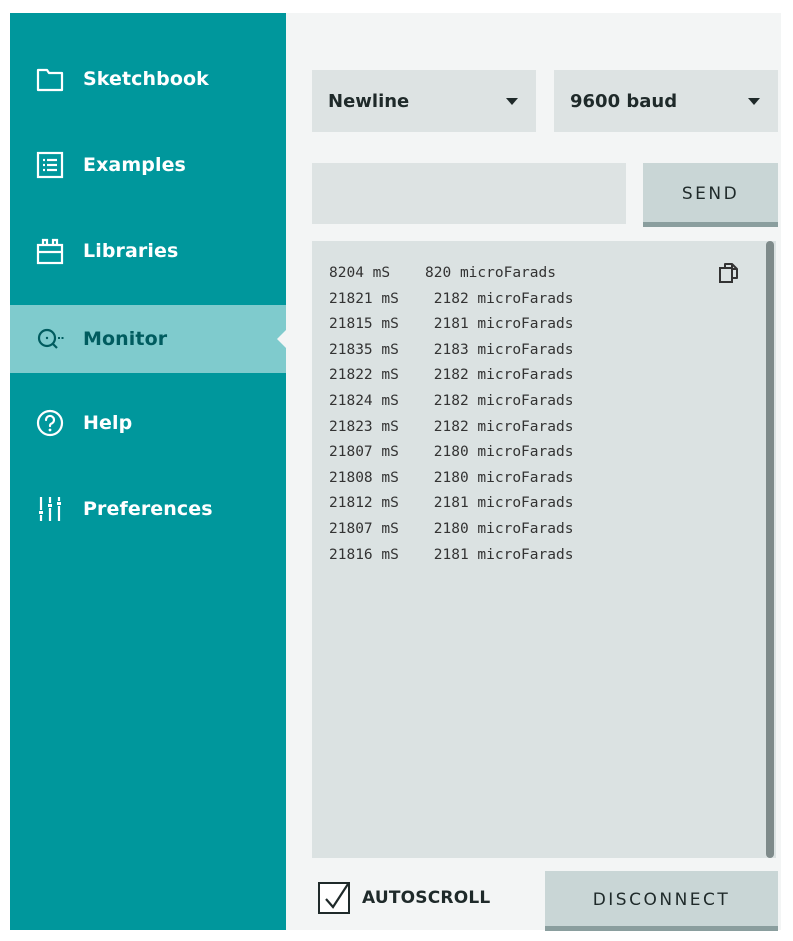  I want to click on output-line: 21821 mS 2182 microFarads, so click(451, 298).